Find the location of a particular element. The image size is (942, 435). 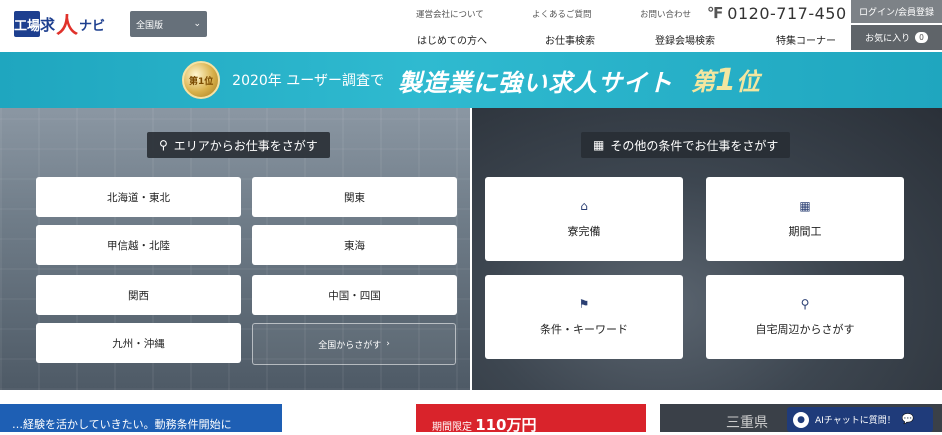

flag-icon: ⚑ is located at coordinates (584, 304).